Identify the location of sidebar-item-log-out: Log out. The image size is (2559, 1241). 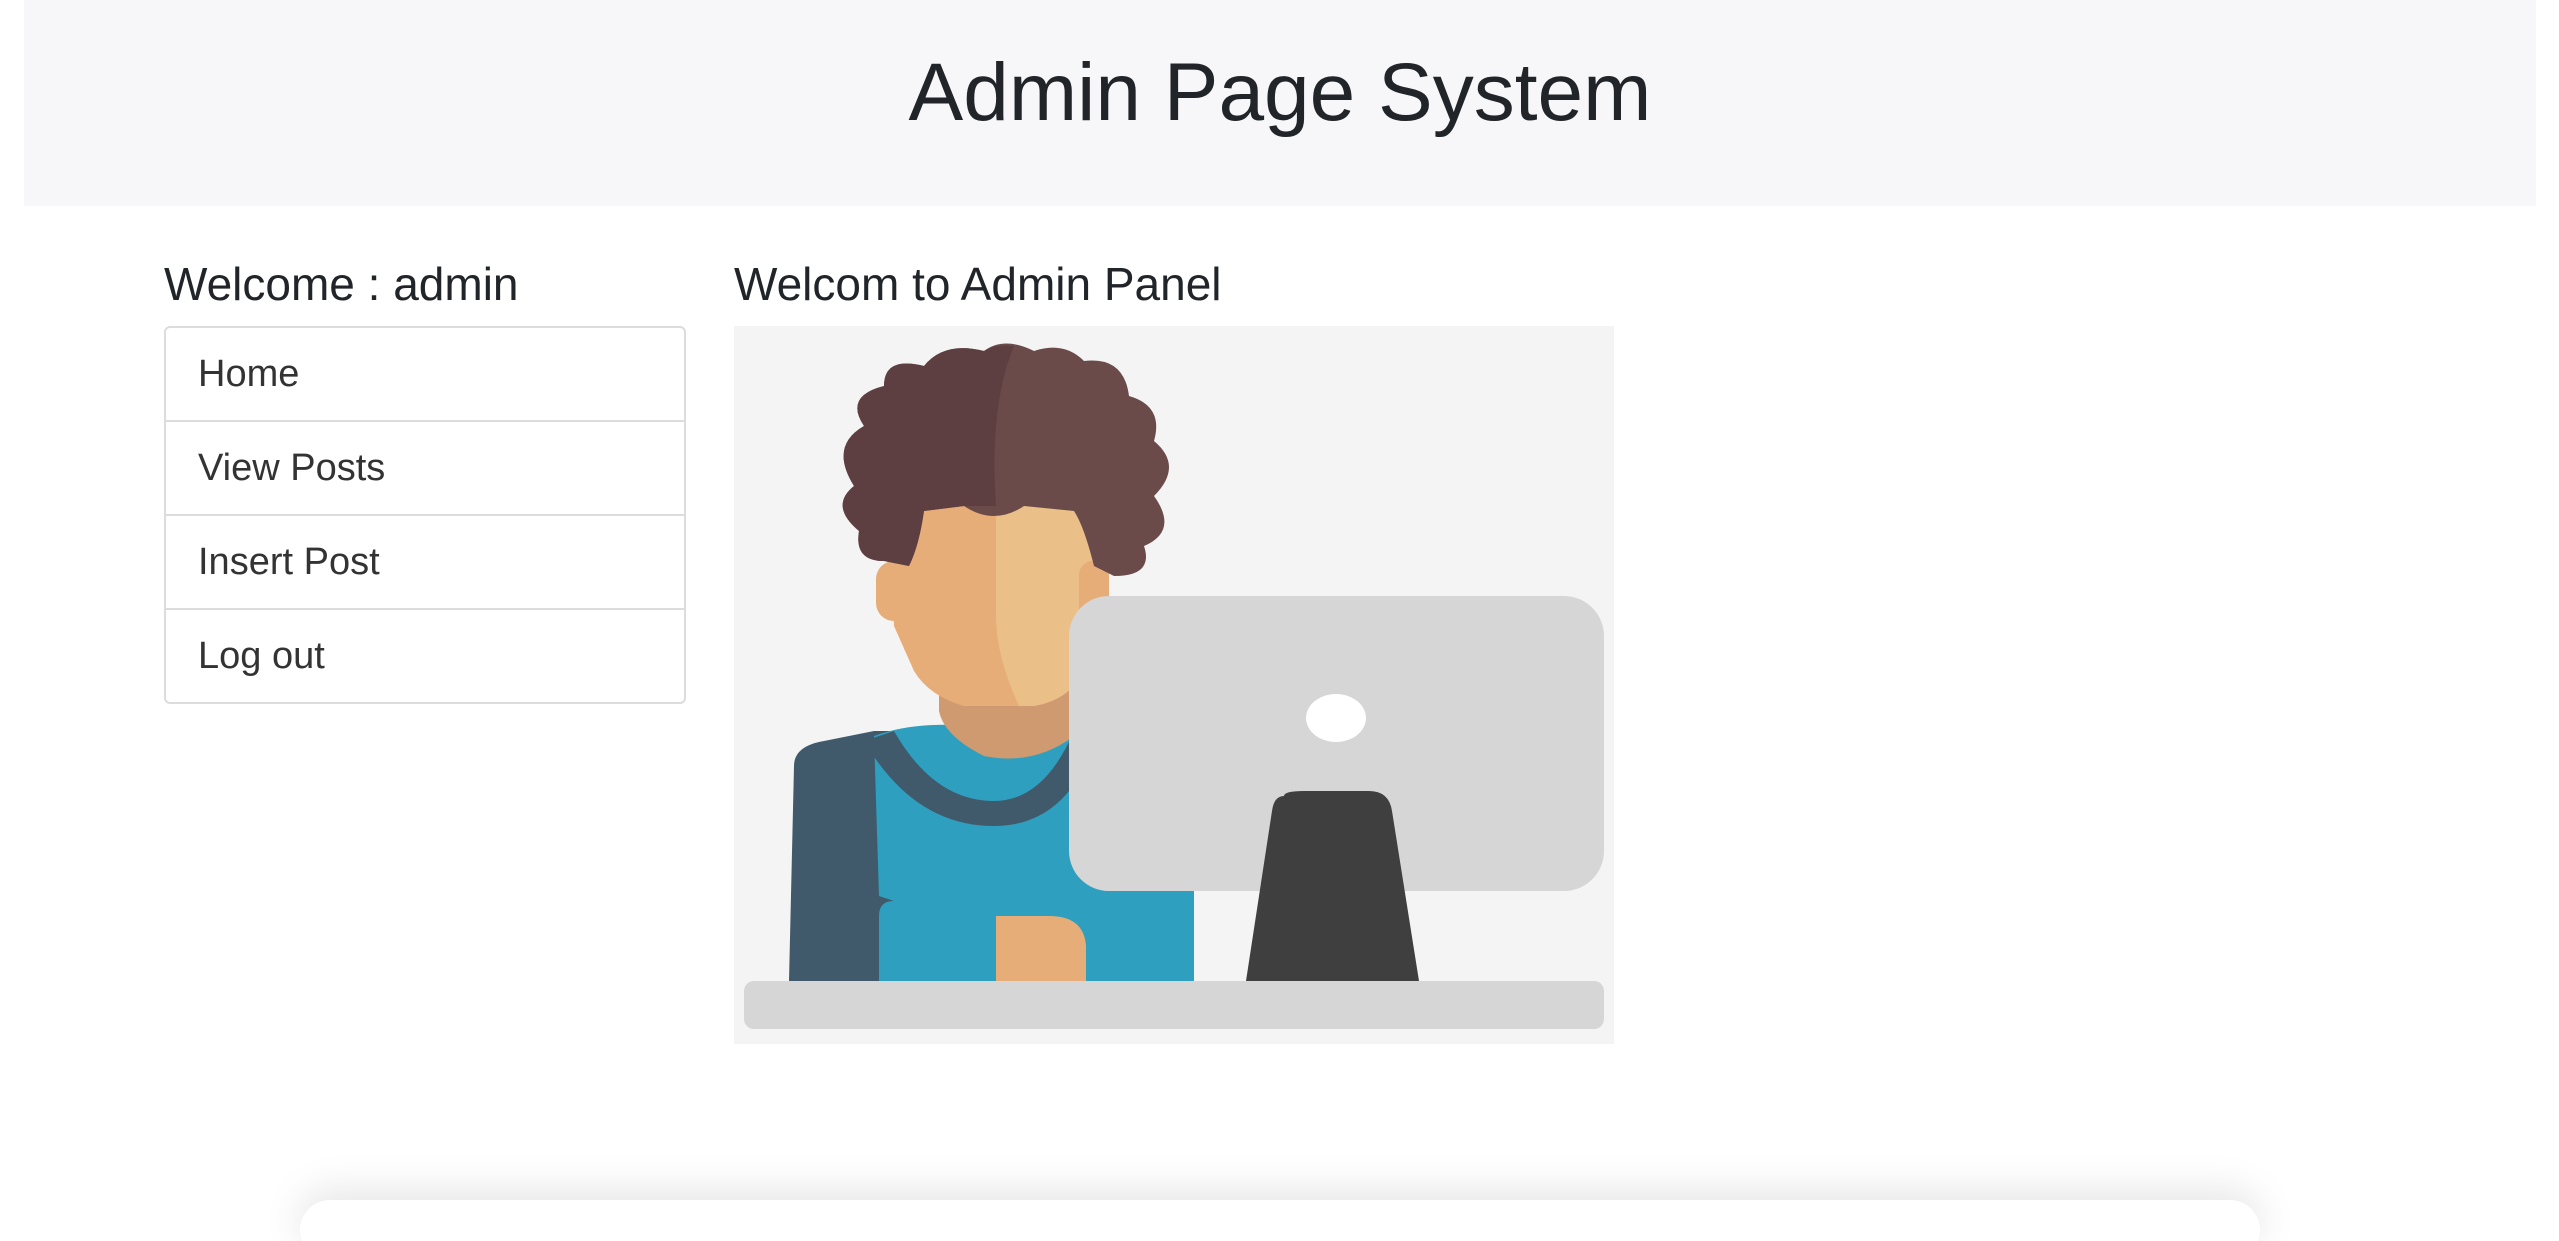
(425, 656).